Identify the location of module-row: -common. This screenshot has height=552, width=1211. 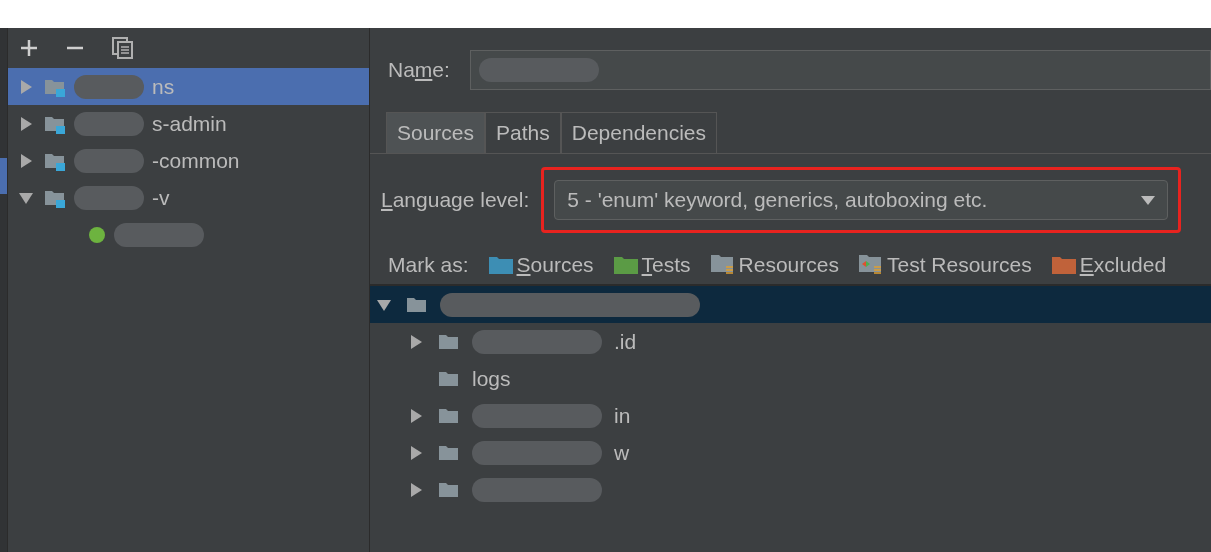
(188, 160).